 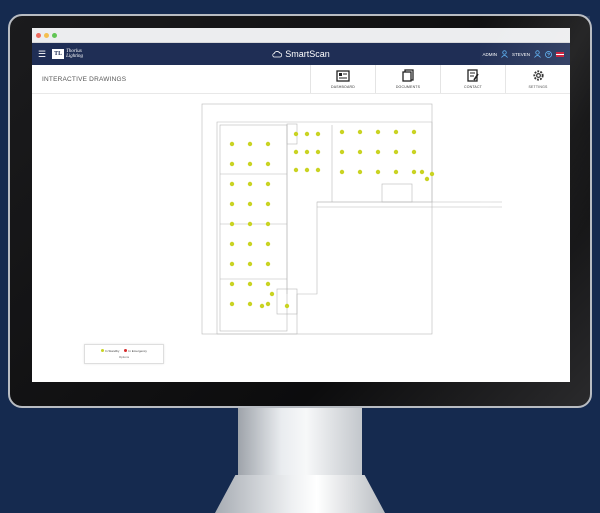 I want to click on minimize-dot, so click(x=46, y=35).